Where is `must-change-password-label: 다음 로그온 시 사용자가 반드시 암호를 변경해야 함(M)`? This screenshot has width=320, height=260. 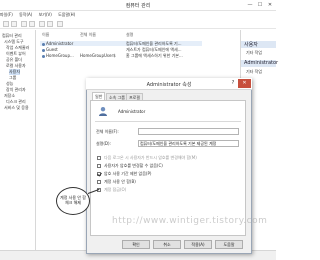 must-change-password-label: 다음 로그온 시 사용자가 반드시 암호를 변경해야 함(M) is located at coordinates (150, 157).